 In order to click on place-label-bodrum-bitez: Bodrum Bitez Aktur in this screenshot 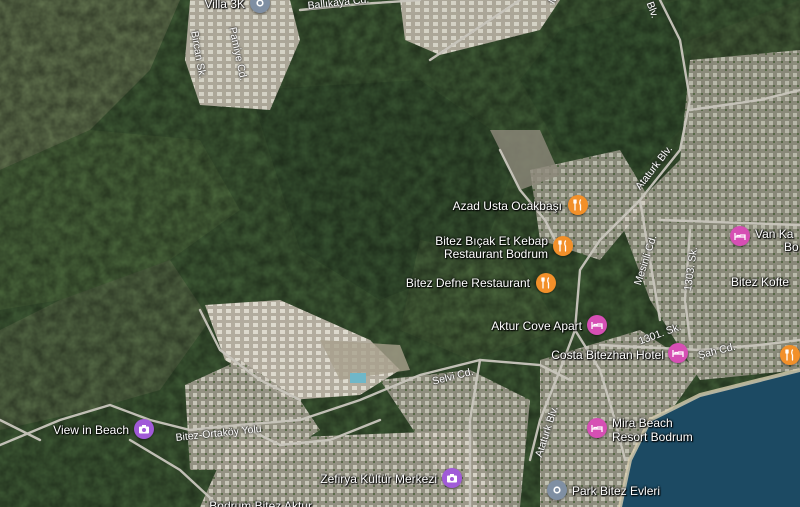, I will do `click(260, 503)`.